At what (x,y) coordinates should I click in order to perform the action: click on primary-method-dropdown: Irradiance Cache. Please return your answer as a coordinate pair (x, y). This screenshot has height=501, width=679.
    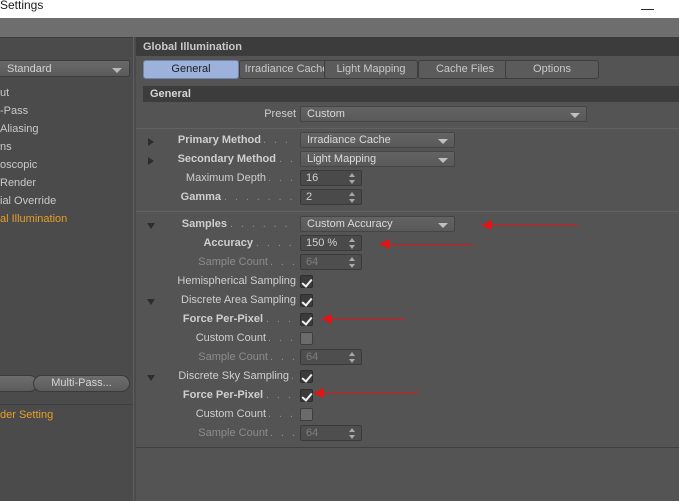
    Looking at the image, I should click on (377, 140).